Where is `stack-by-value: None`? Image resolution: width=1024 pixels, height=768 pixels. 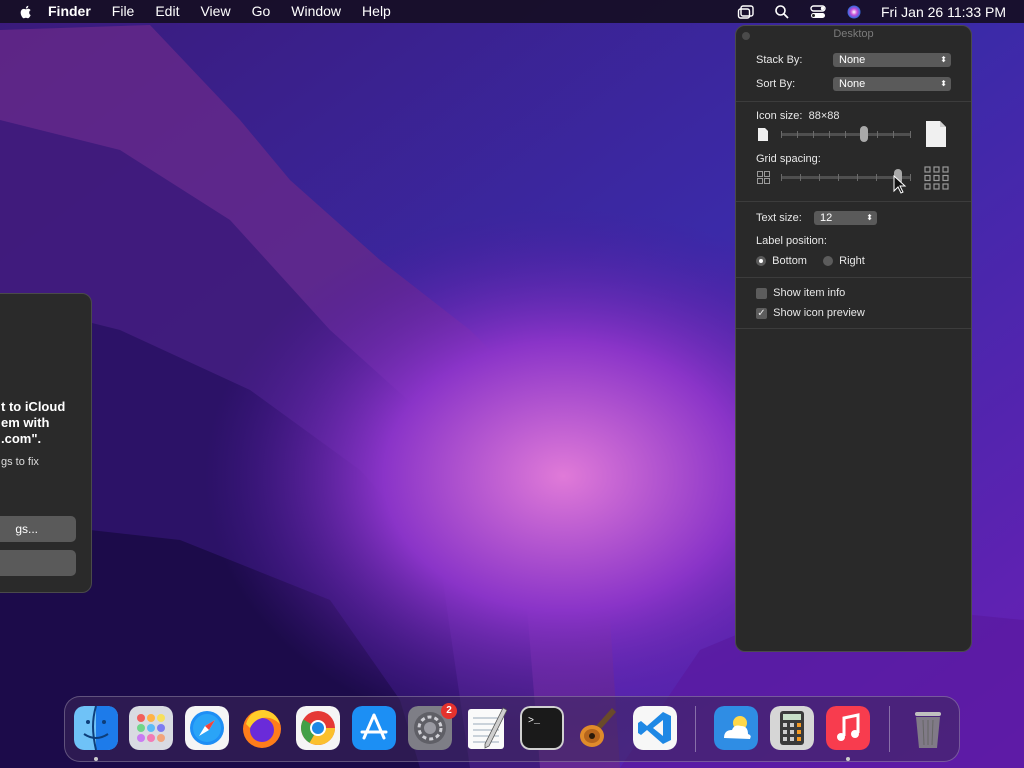 stack-by-value: None is located at coordinates (852, 60).